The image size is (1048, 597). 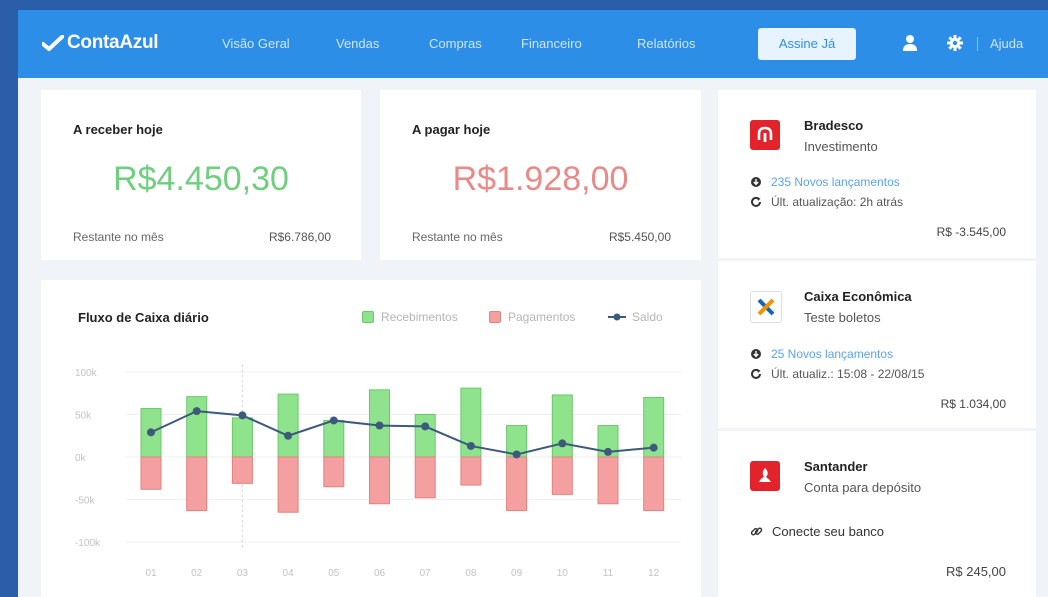 I want to click on user-icon, so click(x=910, y=43).